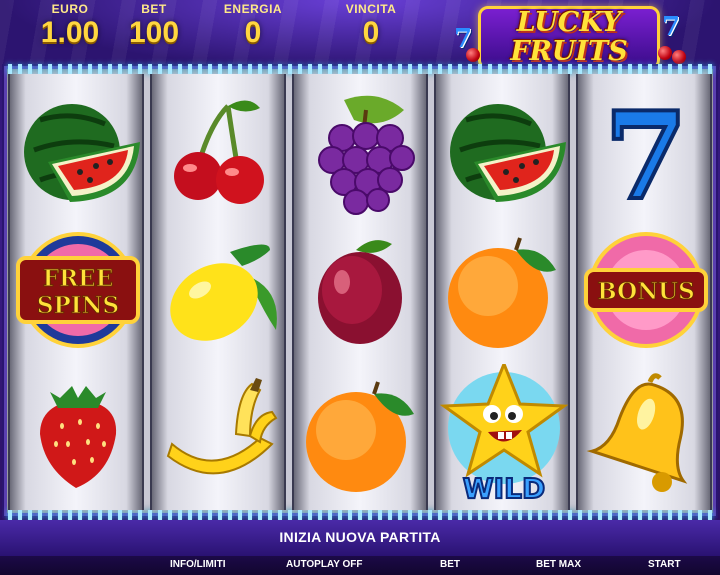 This screenshot has height=575, width=720. I want to click on logo-line2: FRUITS, so click(569, 51).